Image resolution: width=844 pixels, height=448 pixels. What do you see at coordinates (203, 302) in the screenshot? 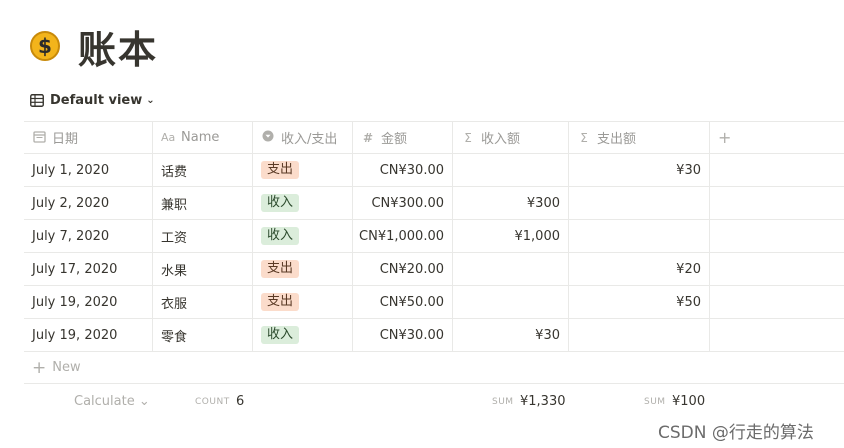
I see `name-cell: 衣服` at bounding box center [203, 302].